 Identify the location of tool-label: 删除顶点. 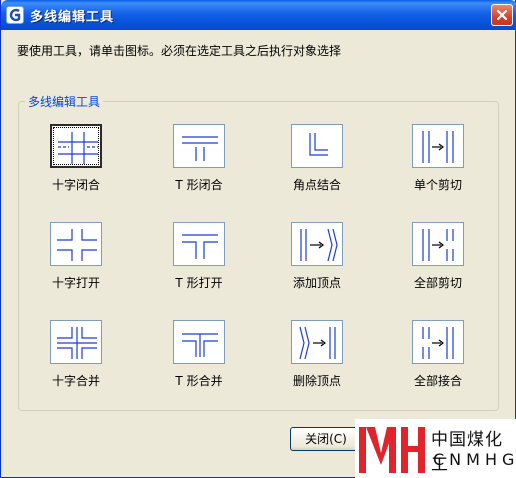
(316, 381).